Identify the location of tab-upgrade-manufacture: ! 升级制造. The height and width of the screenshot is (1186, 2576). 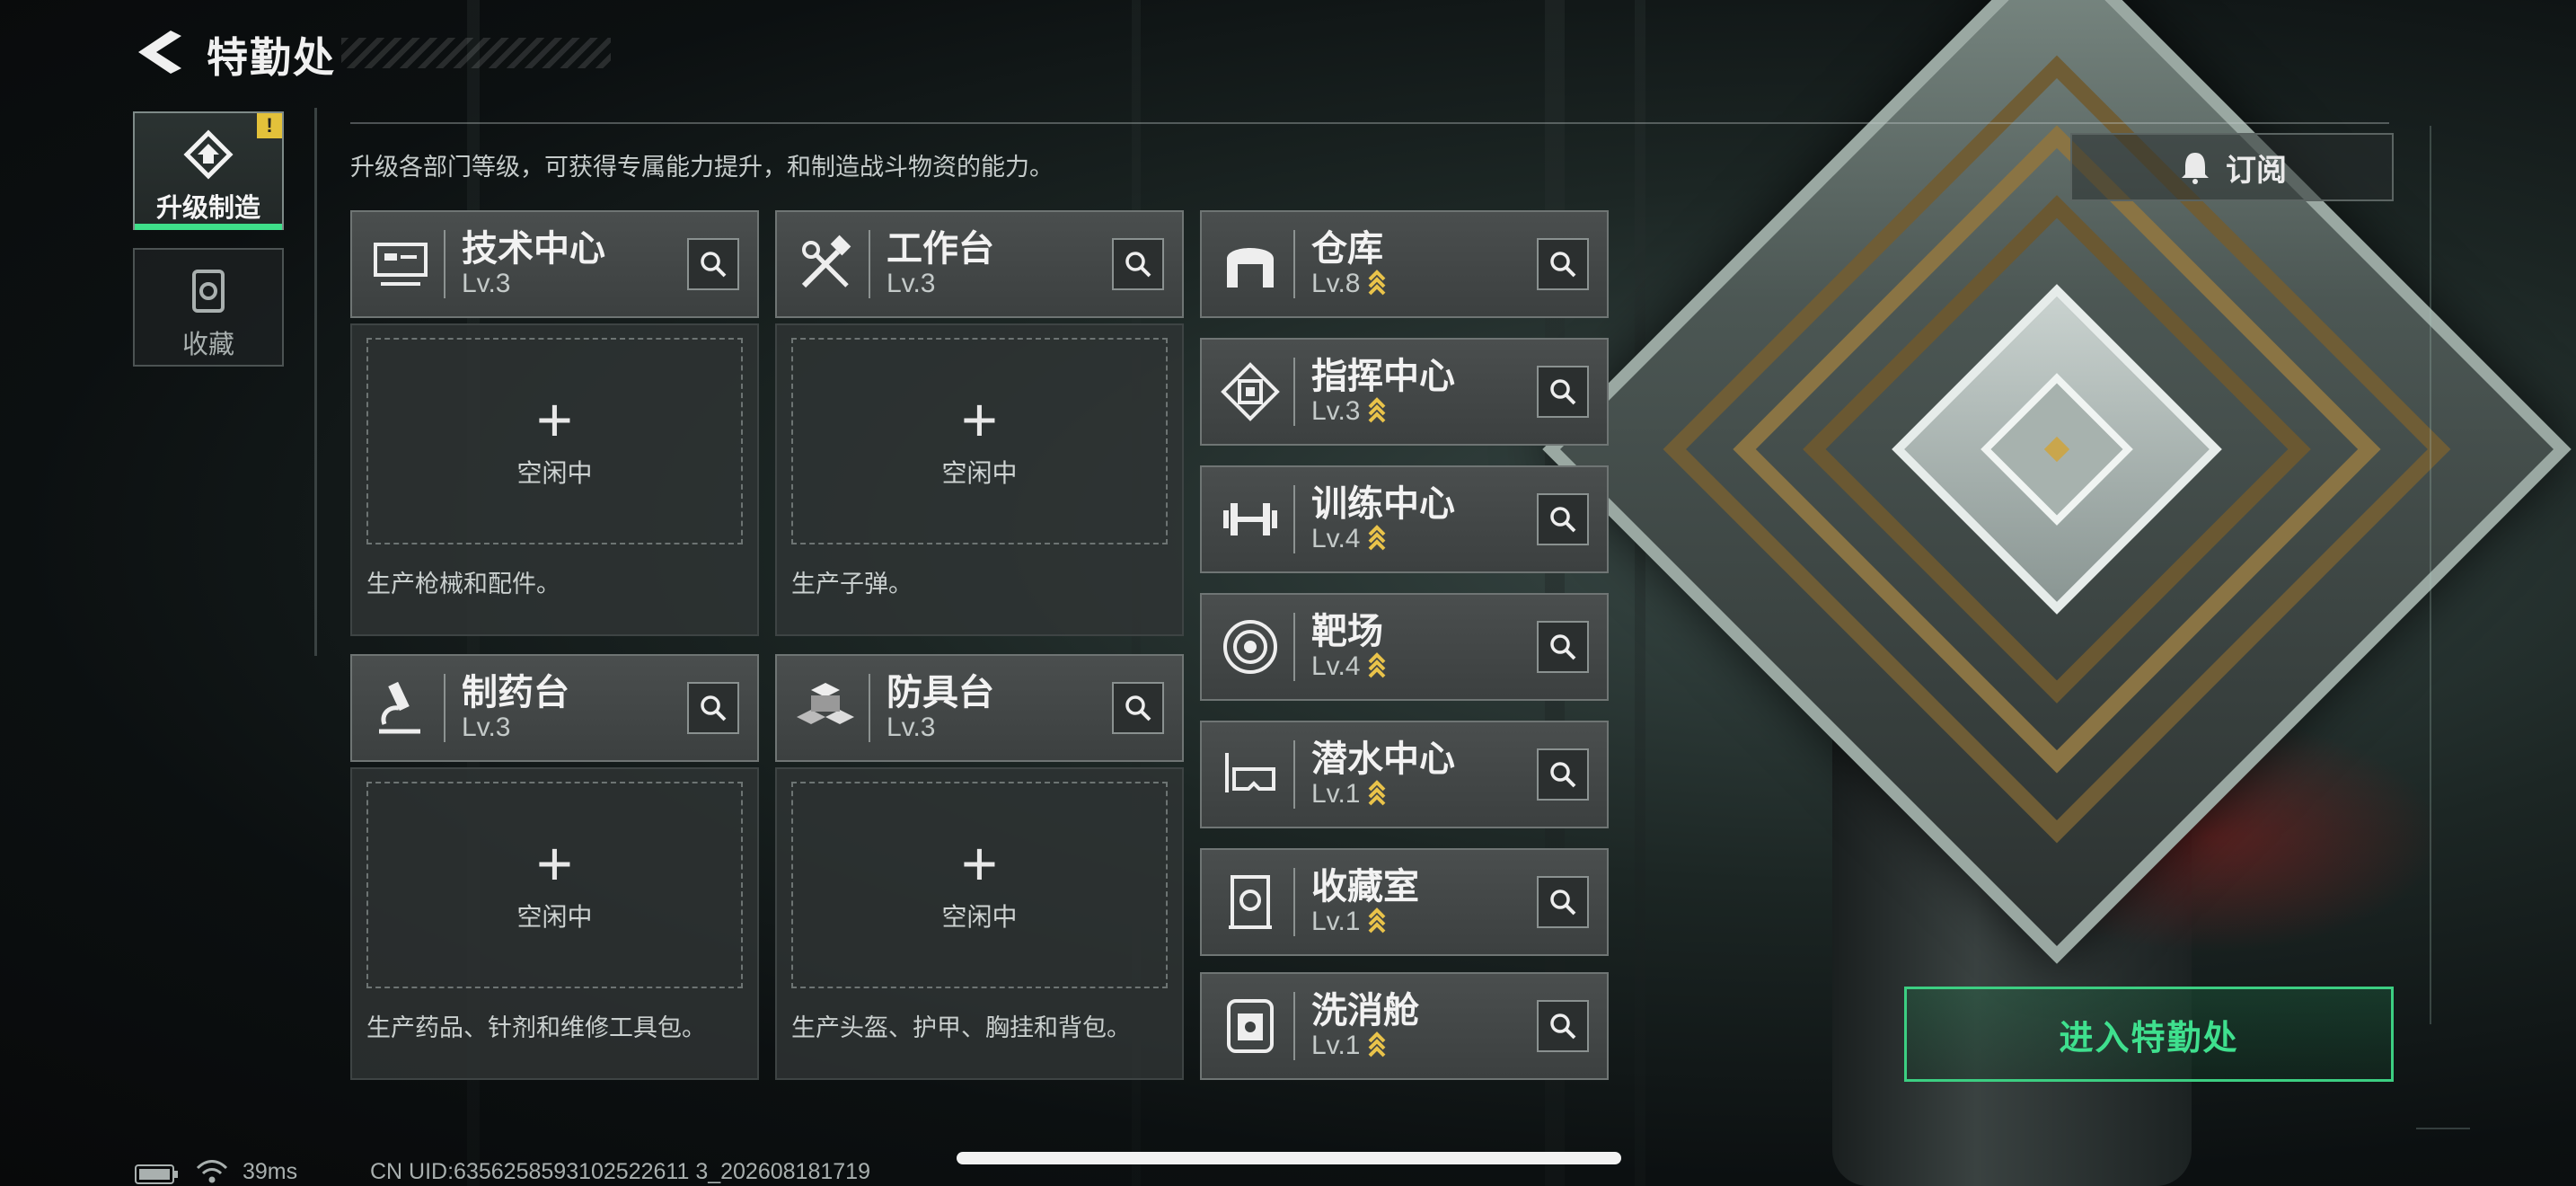
(208, 170).